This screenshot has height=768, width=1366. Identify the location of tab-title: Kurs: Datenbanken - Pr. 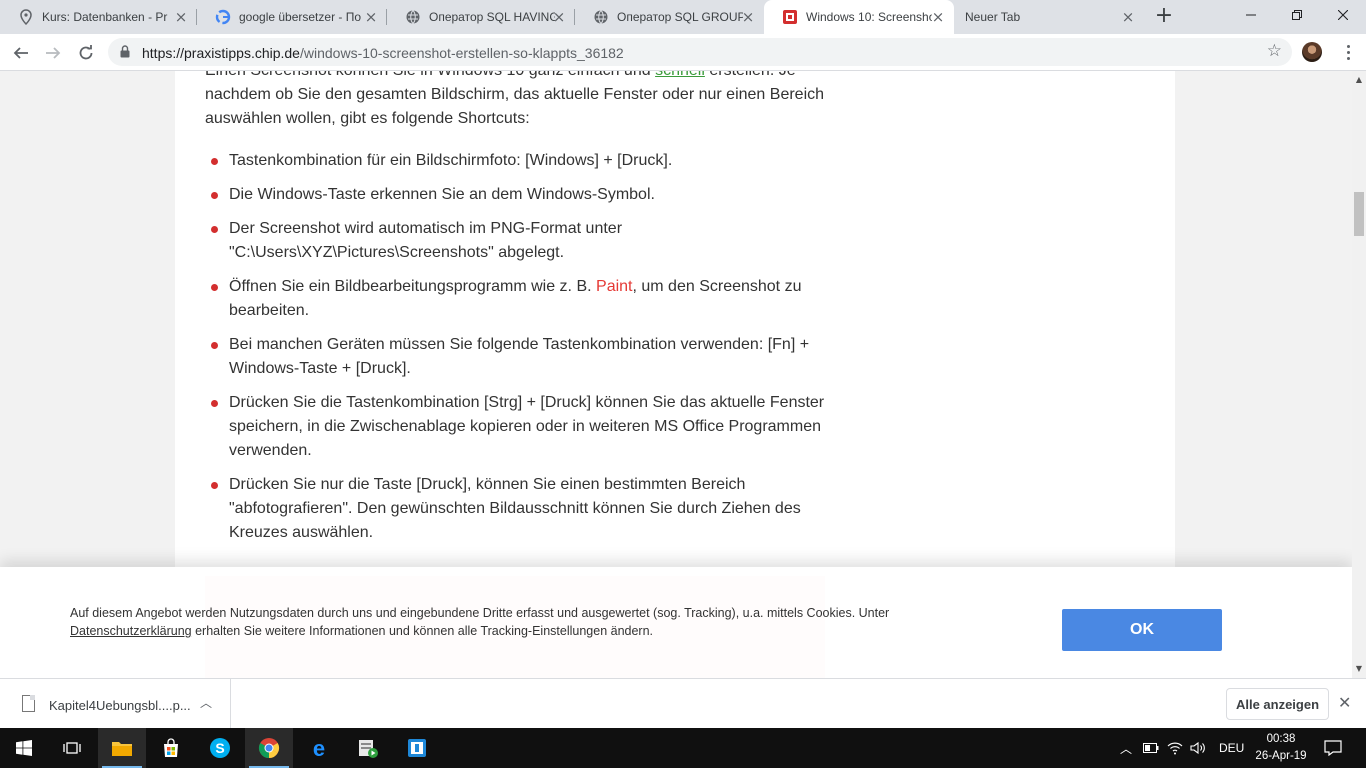
(105, 17).